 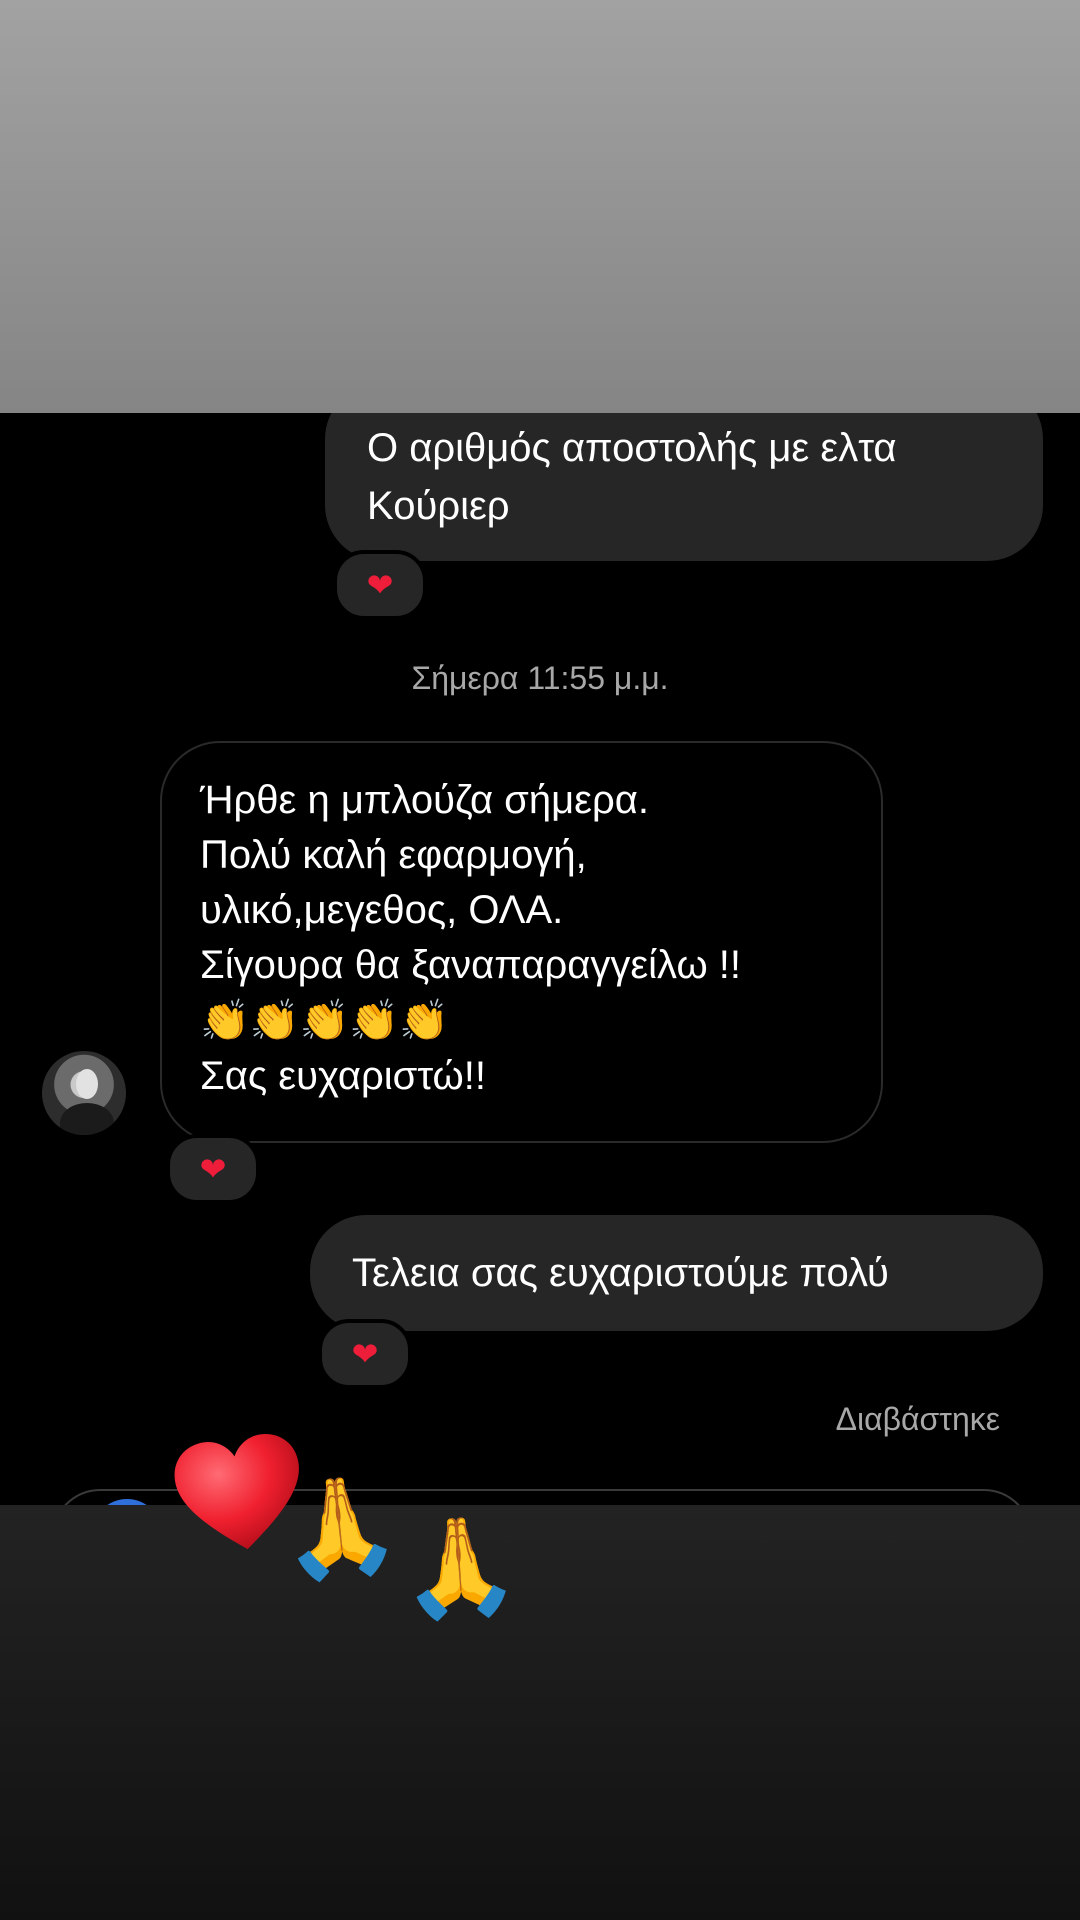 What do you see at coordinates (87, 1084) in the screenshot?
I see `avatar-face` at bounding box center [87, 1084].